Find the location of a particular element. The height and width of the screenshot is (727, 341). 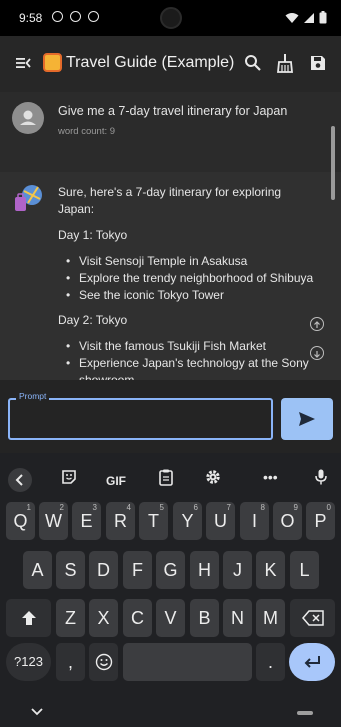

sticker-icon is located at coordinates (69, 477).